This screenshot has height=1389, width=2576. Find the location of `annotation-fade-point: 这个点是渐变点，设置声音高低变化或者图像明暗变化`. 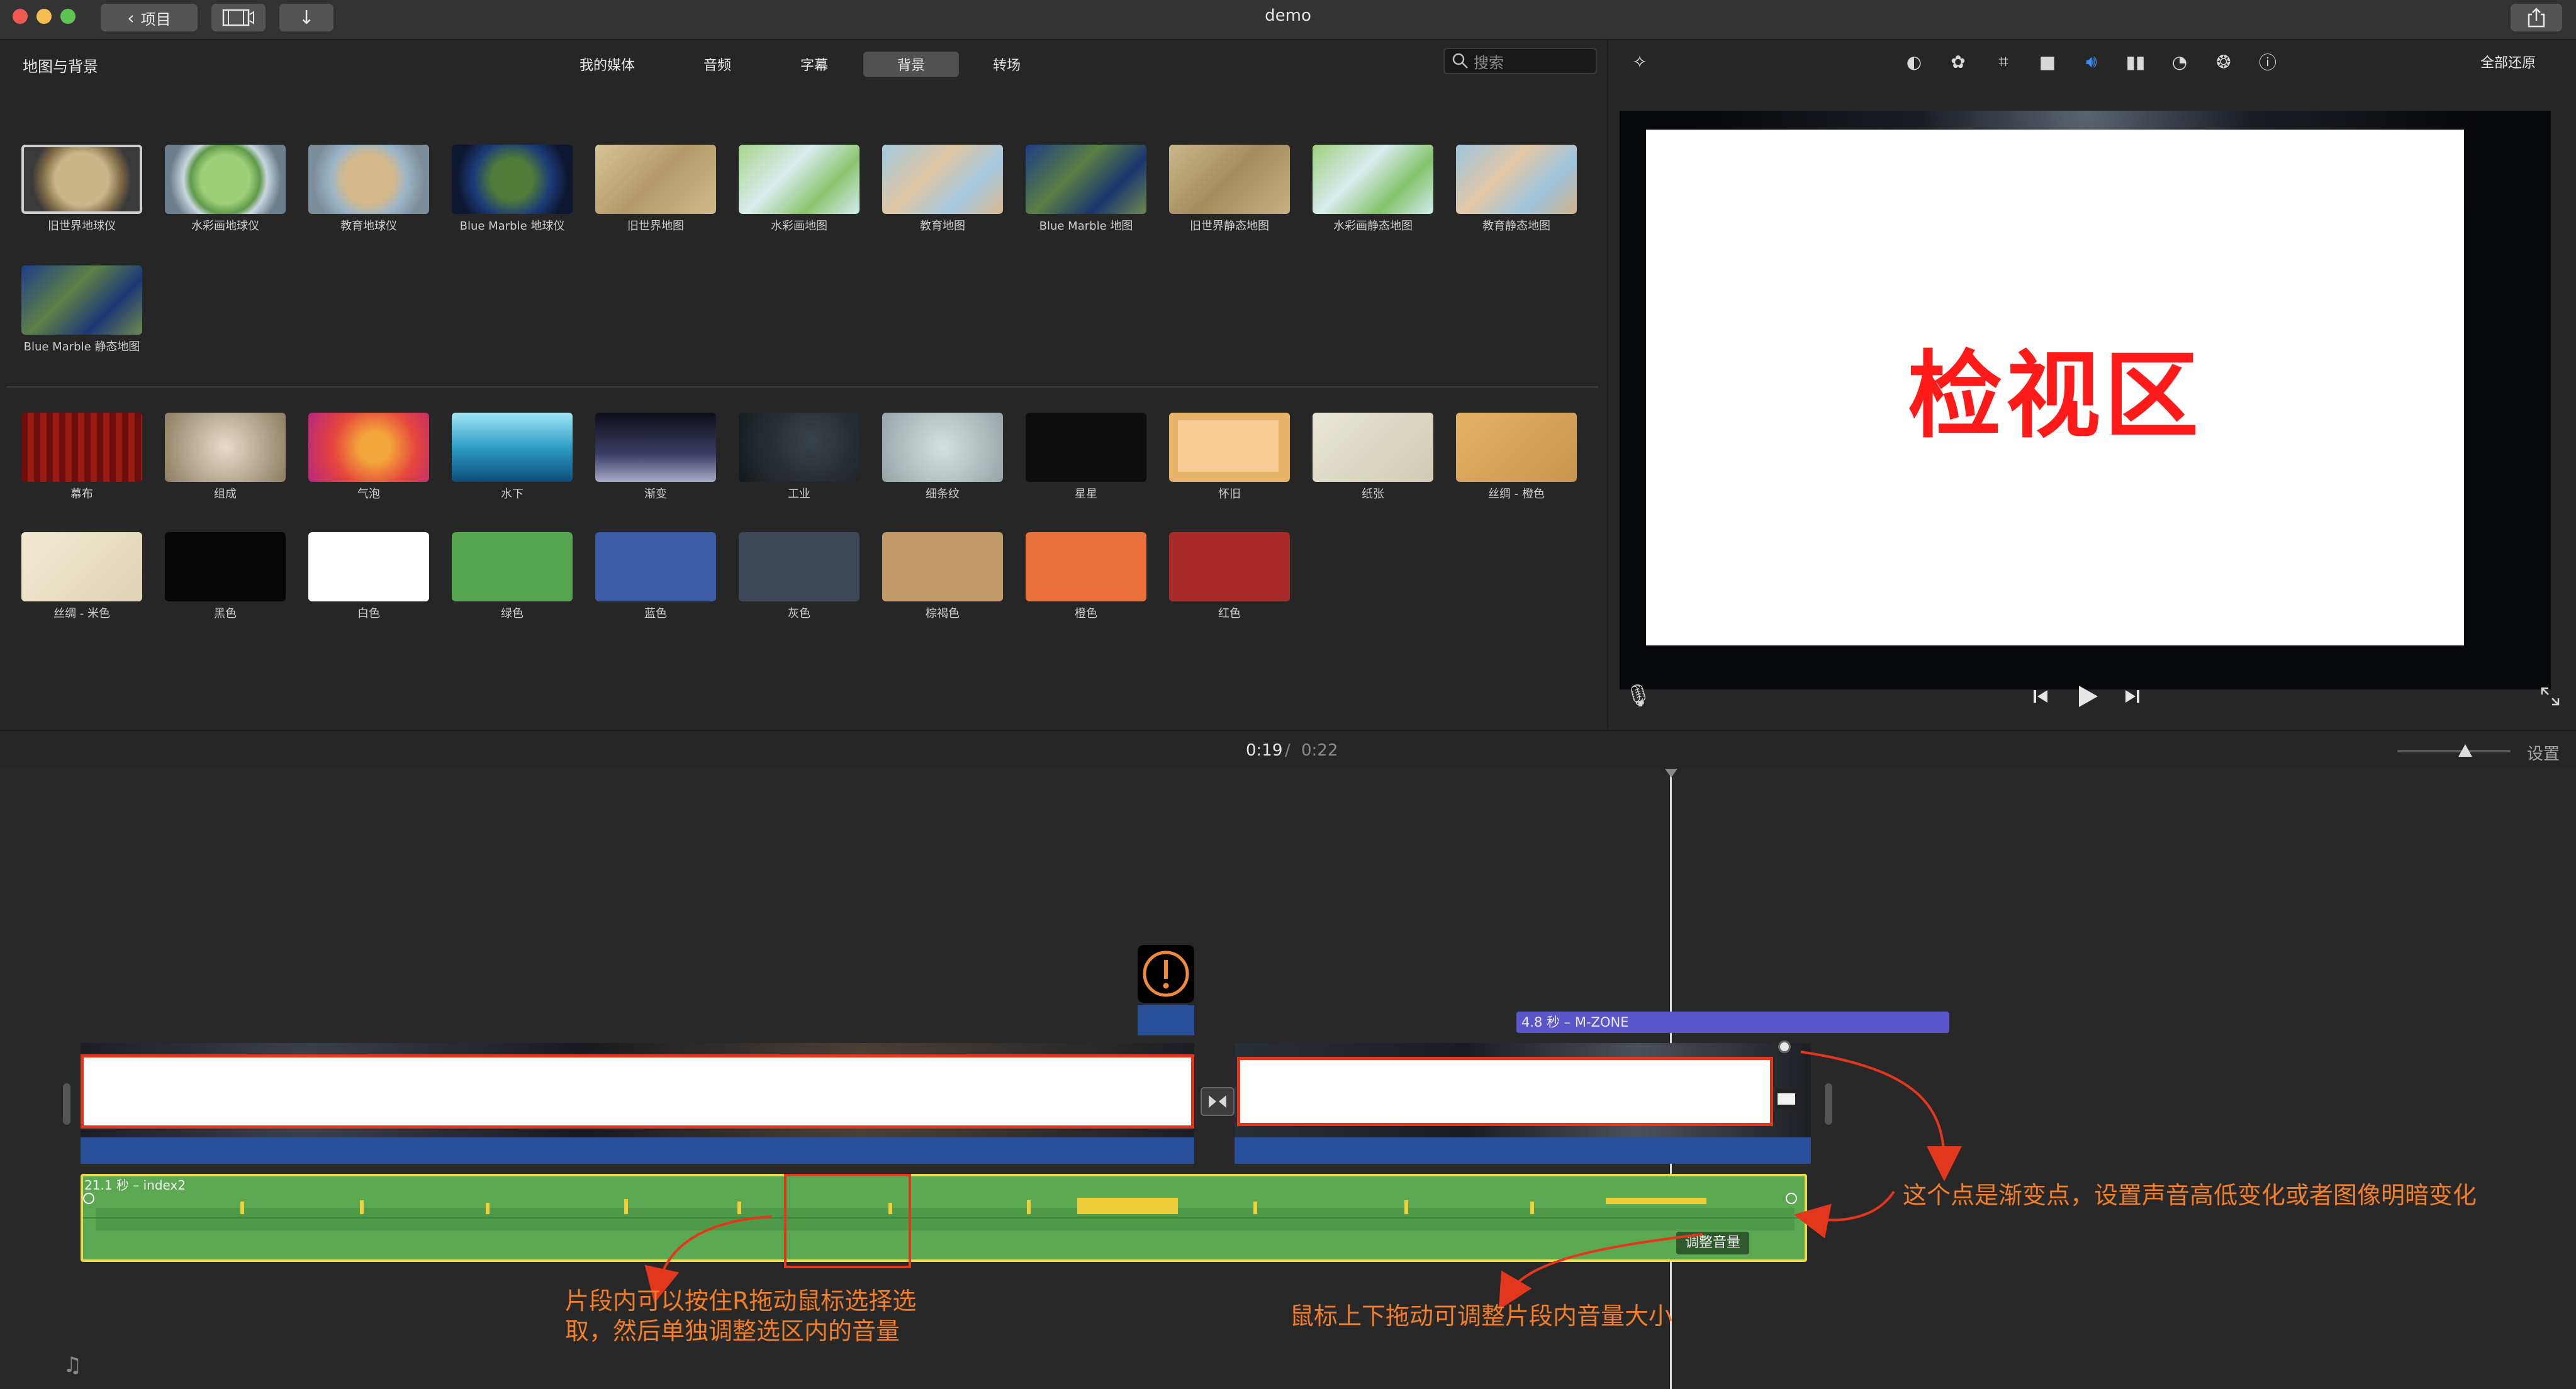

annotation-fade-point: 这个点是渐变点，设置声音高低变化或者图像明暗变化 is located at coordinates (2190, 1195).